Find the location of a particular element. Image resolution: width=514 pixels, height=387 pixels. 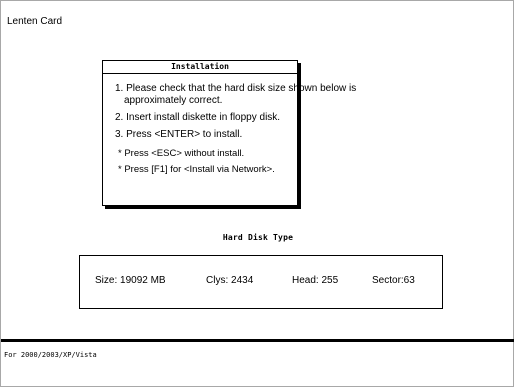

app-title: Lenten Card is located at coordinates (35, 21).